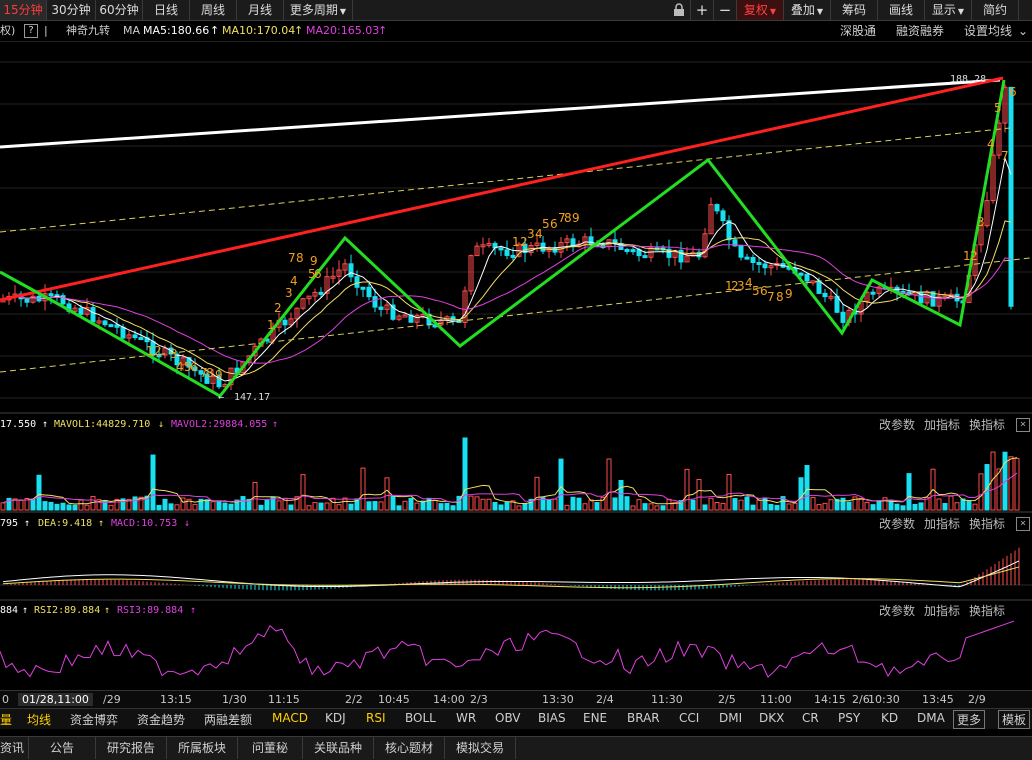 This screenshot has width=1032, height=760. What do you see at coordinates (466, 718) in the screenshot?
I see `tab-wr: WR` at bounding box center [466, 718].